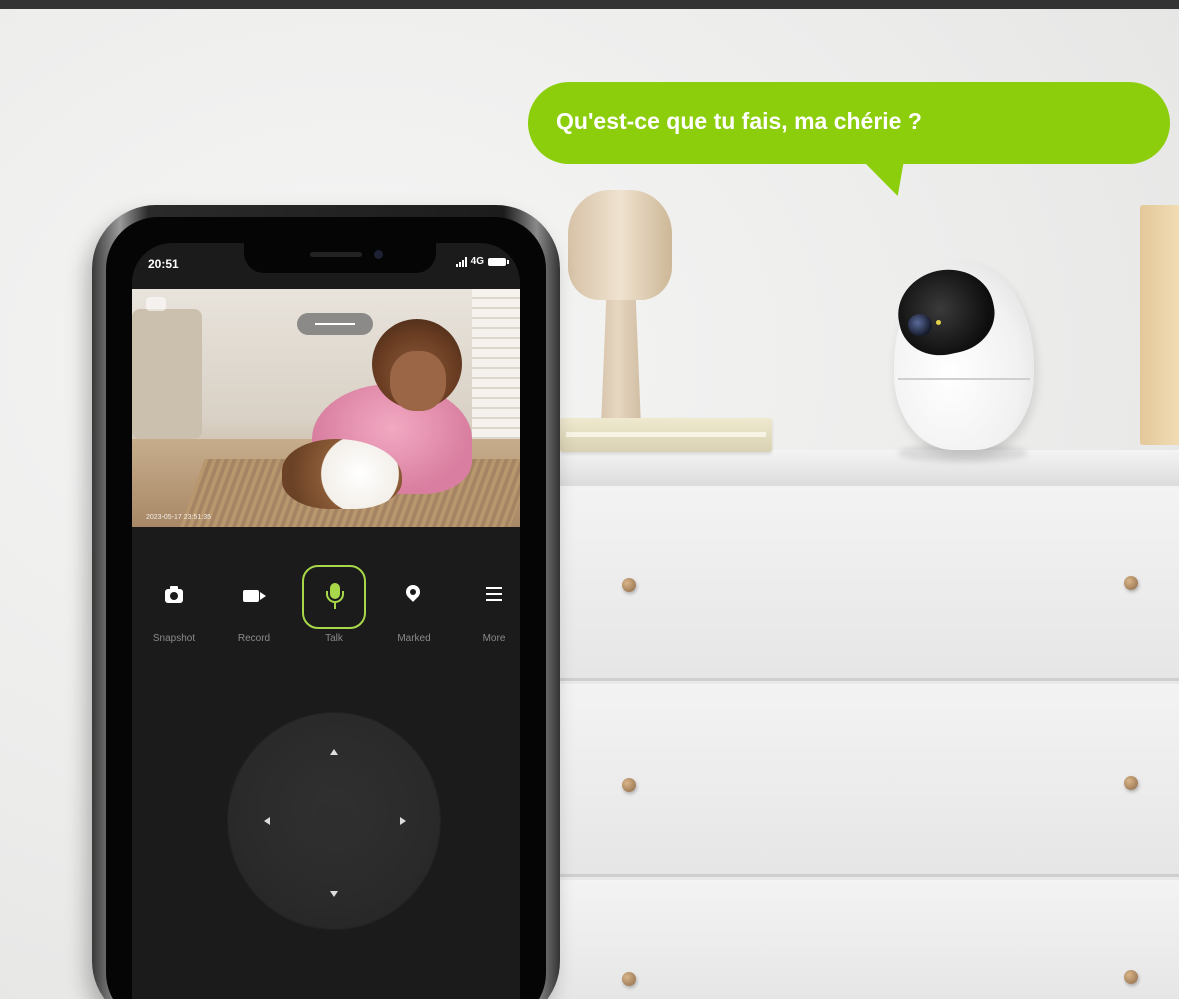  I want to click on arrow-down-icon, so click(334, 894).